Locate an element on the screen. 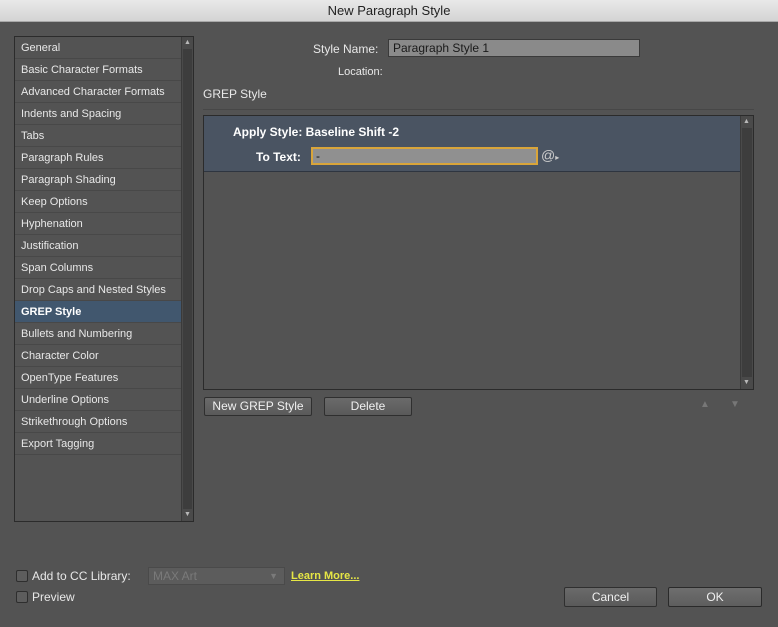  add-to-cc-library-checkbox is located at coordinates (22, 576).